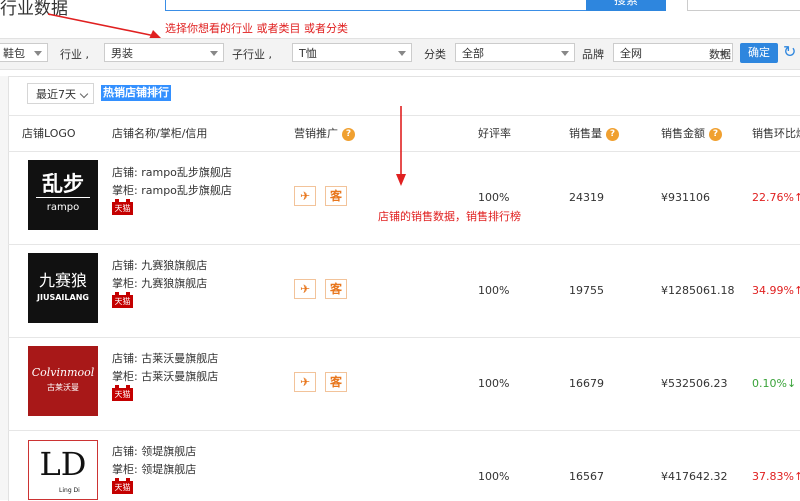 The image size is (800, 501). Describe the element at coordinates (586, 197) in the screenshot. I see `sales-value: 24319` at that location.